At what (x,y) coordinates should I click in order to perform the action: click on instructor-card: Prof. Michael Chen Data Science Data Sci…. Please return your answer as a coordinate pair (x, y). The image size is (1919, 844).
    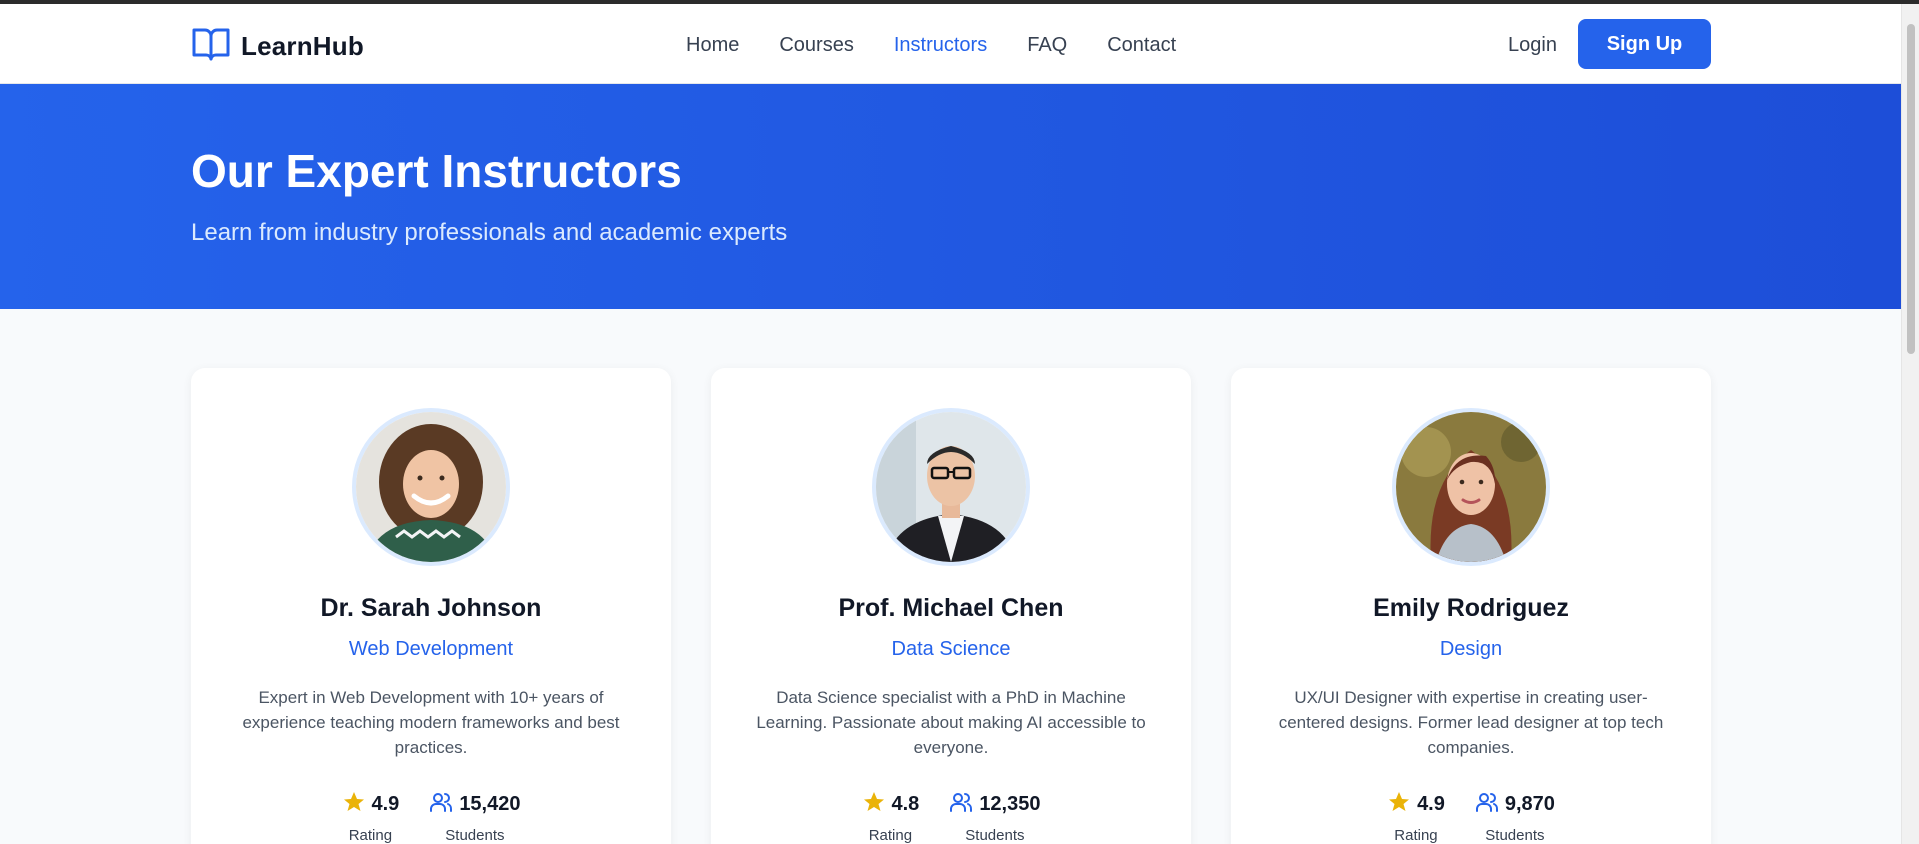
    Looking at the image, I should click on (951, 606).